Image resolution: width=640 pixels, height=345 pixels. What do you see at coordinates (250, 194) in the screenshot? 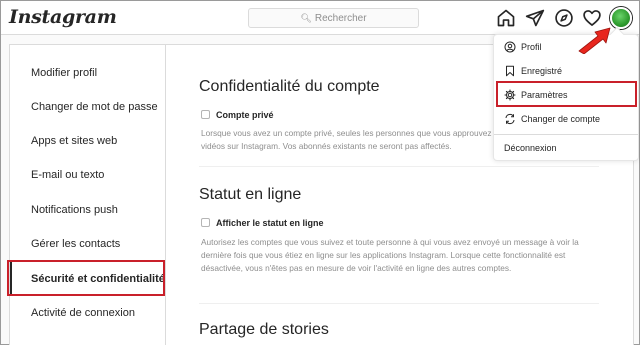
I see `online-status-section-title: Statut en ligne` at bounding box center [250, 194].